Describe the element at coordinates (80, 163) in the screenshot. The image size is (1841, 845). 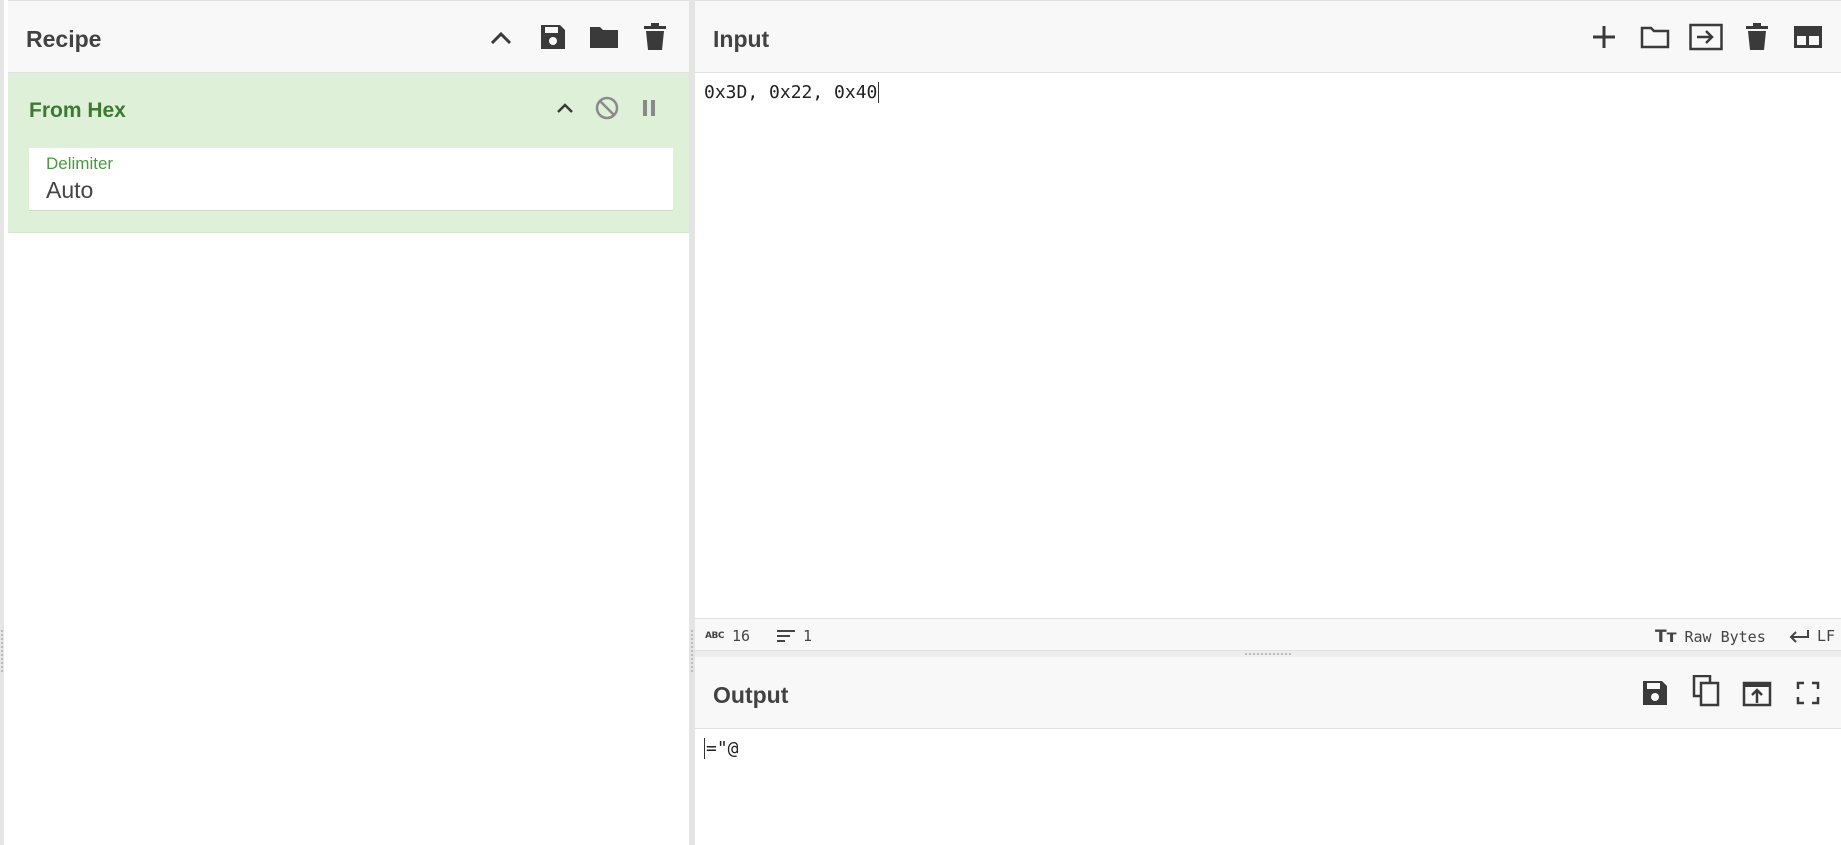
I see `delimiter-label: Delimiter` at that location.